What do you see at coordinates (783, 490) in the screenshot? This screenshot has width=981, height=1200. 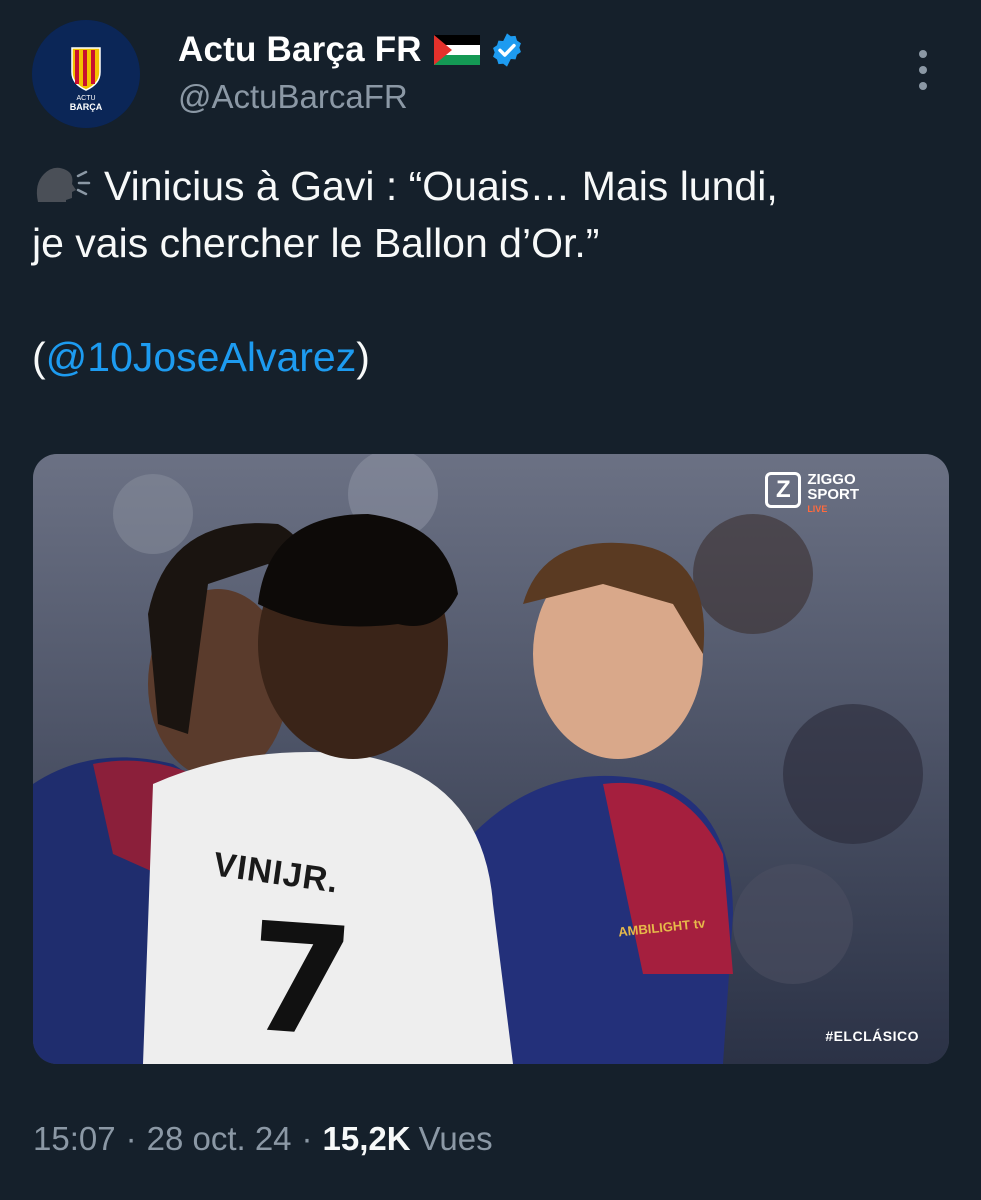 I see `broadcaster-logo-mark: Z` at bounding box center [783, 490].